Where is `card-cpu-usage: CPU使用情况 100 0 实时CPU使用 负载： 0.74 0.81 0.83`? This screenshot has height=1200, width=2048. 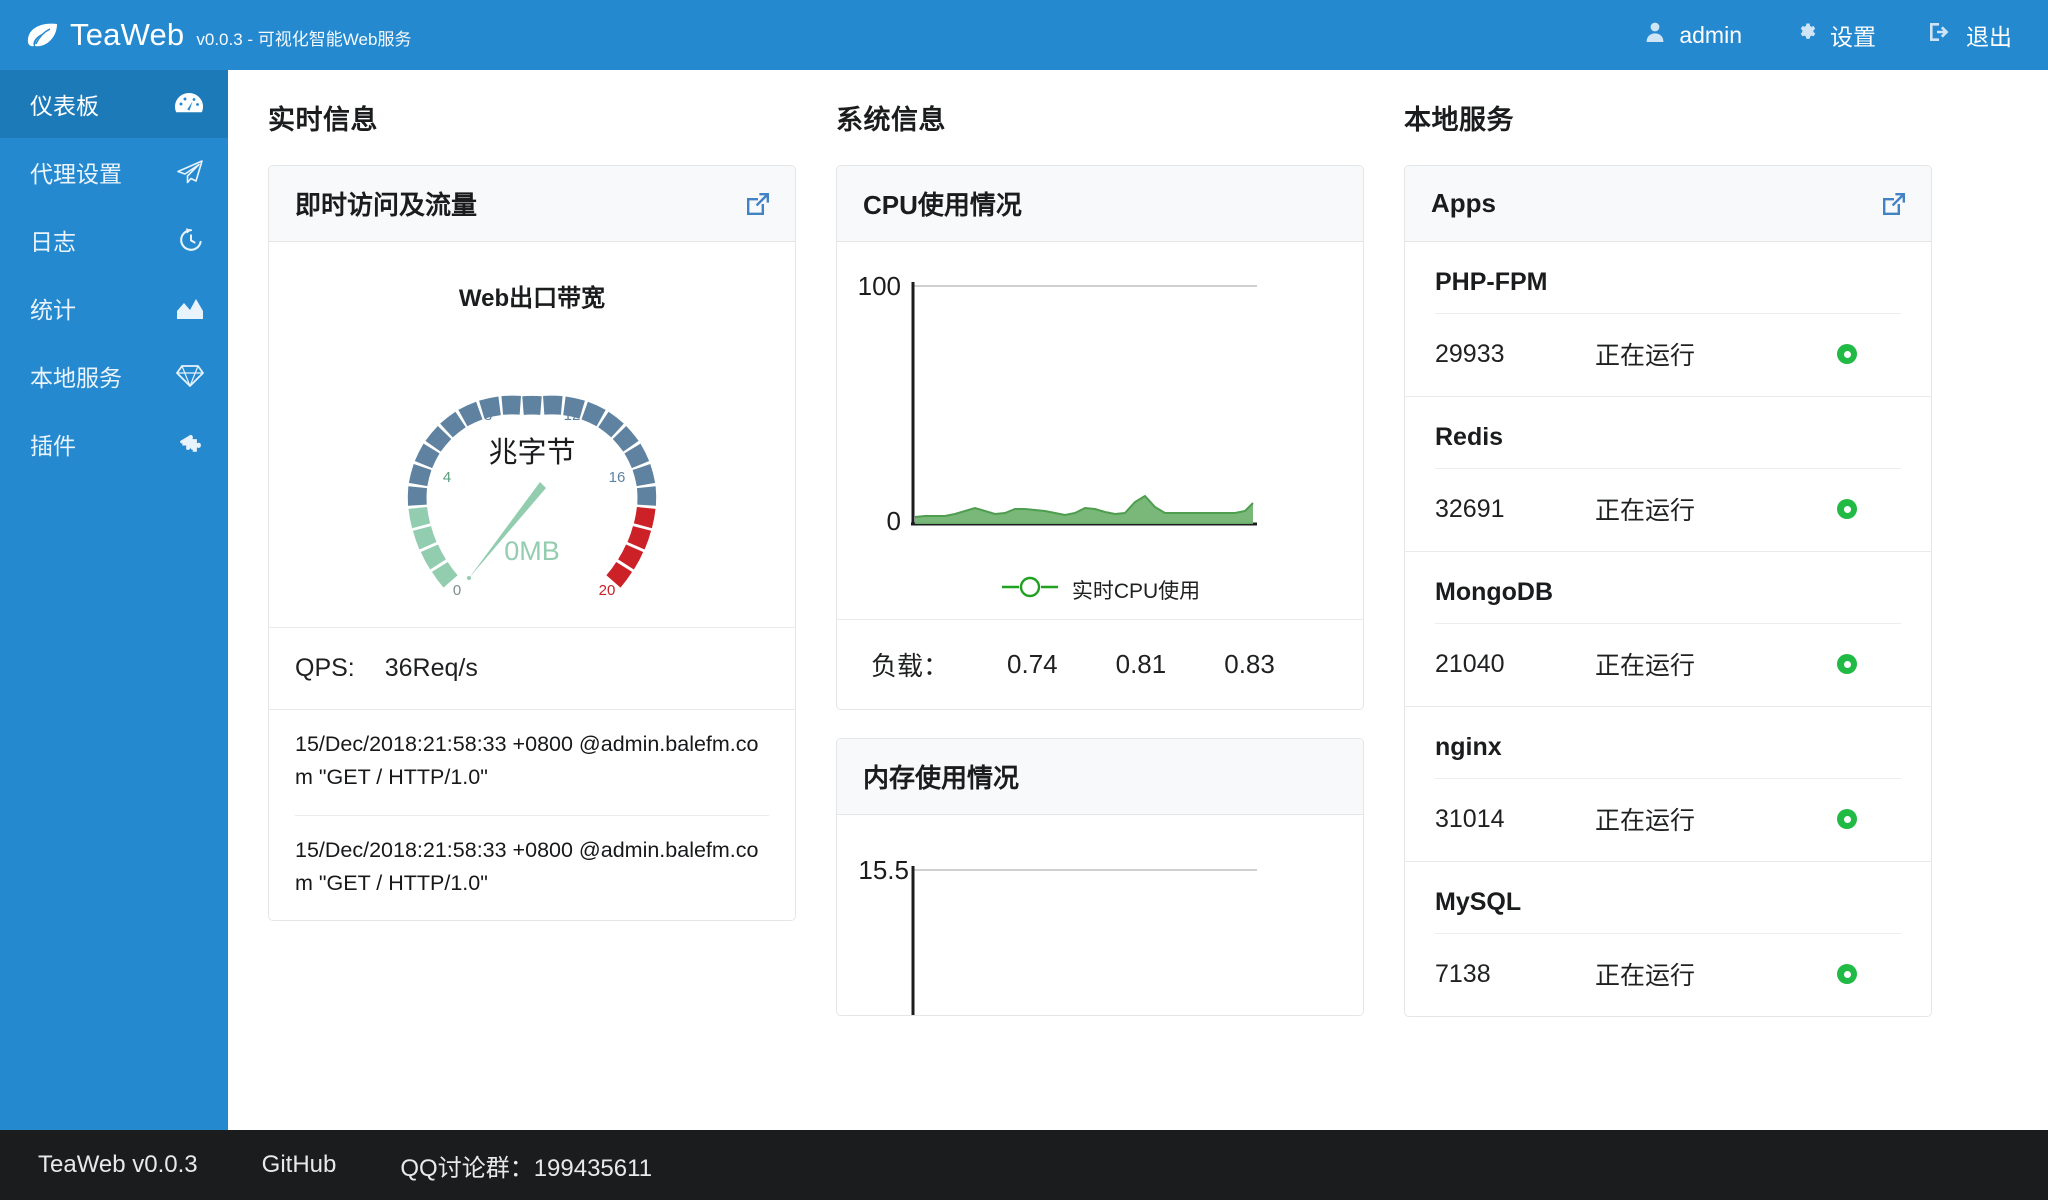 card-cpu-usage: CPU使用情况 100 0 实时CPU使用 负载： 0.74 0.81 0.83 is located at coordinates (1100, 437).